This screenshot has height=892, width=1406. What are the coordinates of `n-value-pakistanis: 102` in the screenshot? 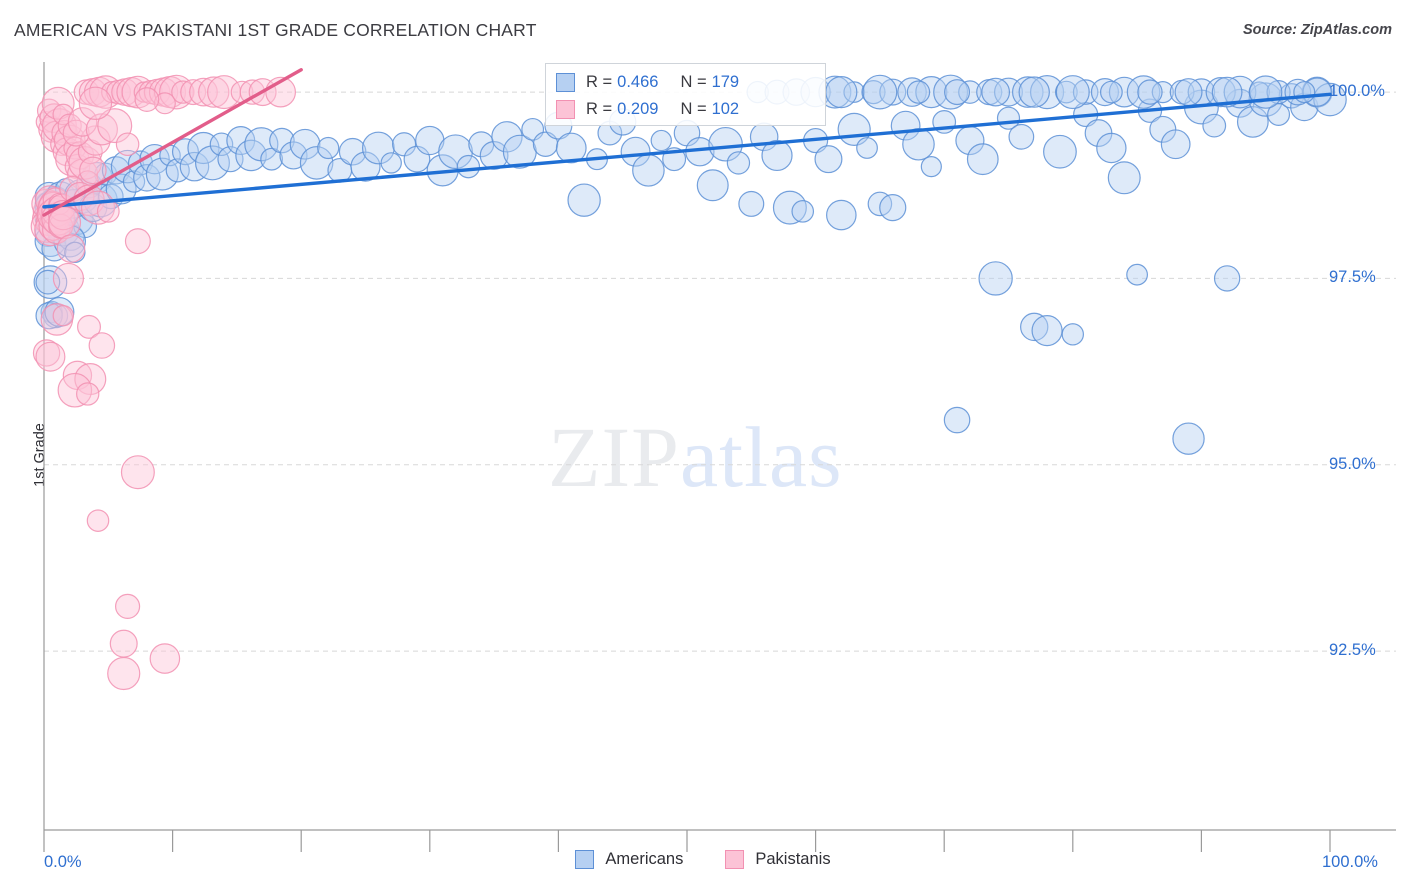 It's located at (725, 109).